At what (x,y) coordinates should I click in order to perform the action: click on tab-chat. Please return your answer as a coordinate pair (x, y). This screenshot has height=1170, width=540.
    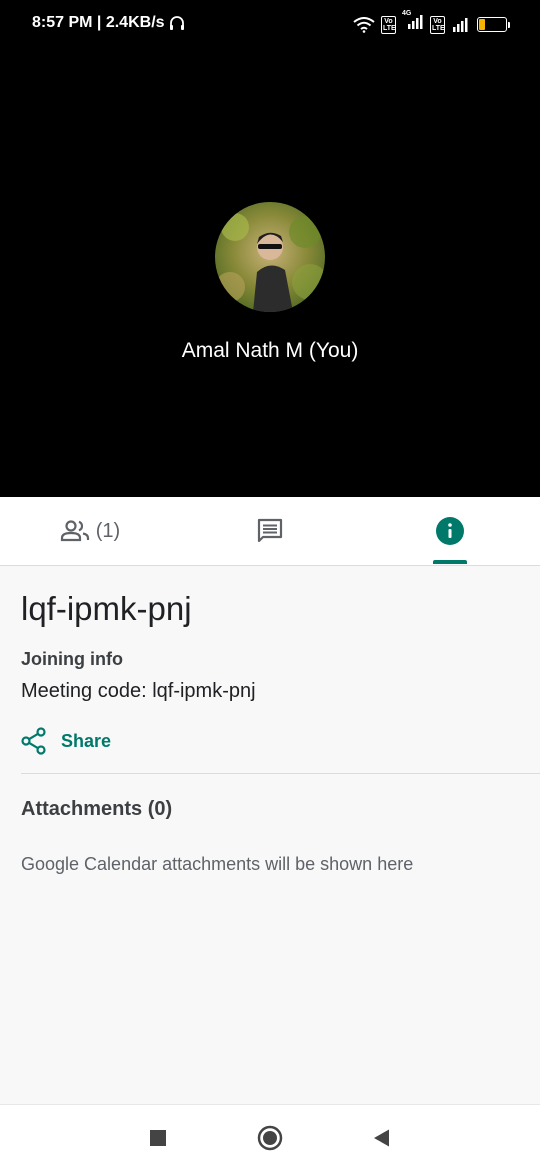
    Looking at the image, I should click on (270, 531).